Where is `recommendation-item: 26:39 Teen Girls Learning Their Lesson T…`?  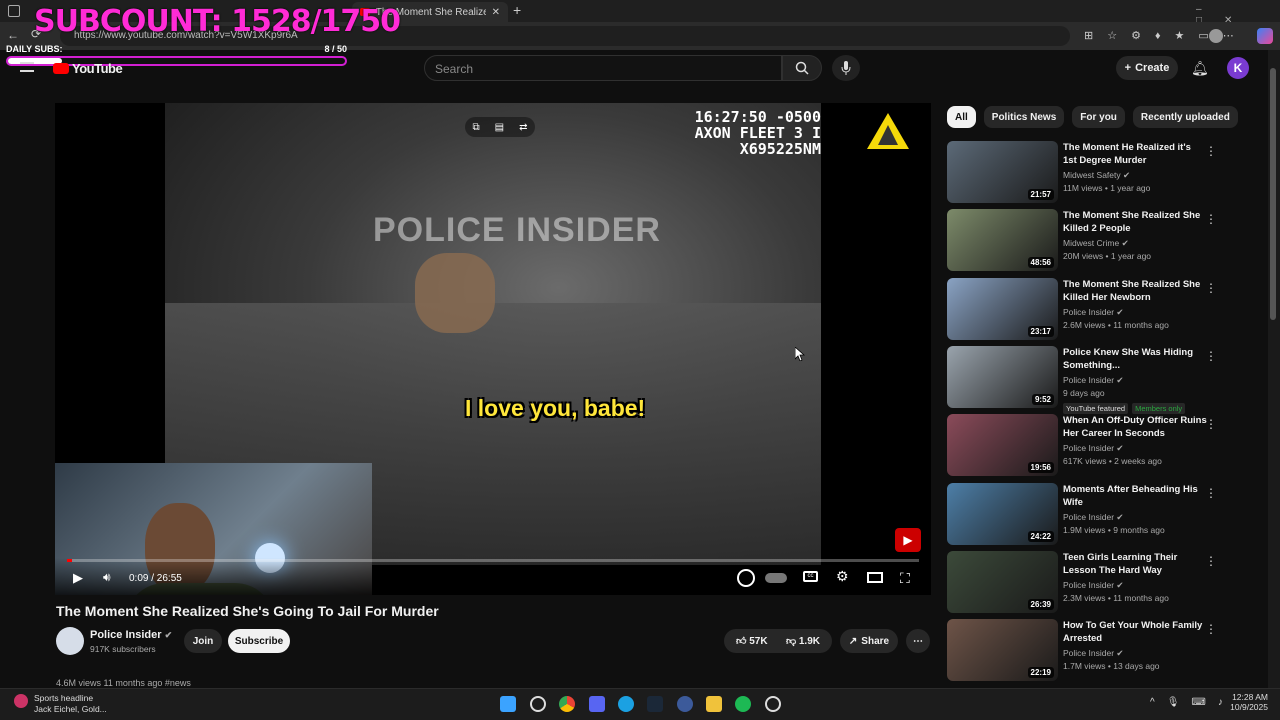
recommendation-item: 26:39 Teen Girls Learning Their Lesson T… is located at coordinates (1082, 583).